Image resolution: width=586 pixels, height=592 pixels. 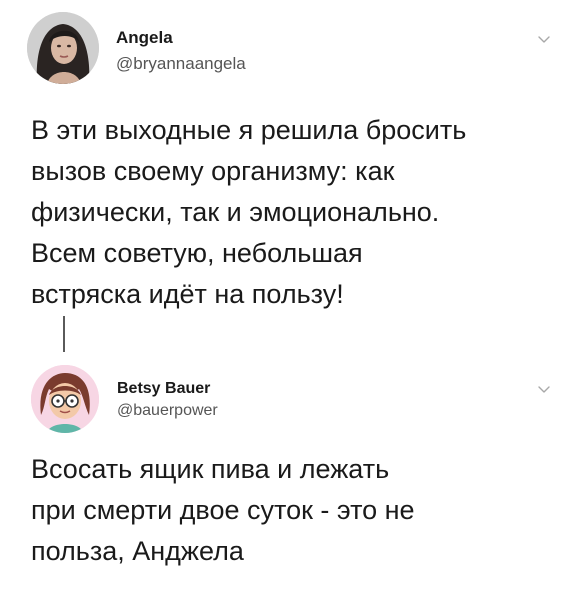 What do you see at coordinates (167, 411) in the screenshot?
I see `author-handle: @bauerpower` at bounding box center [167, 411].